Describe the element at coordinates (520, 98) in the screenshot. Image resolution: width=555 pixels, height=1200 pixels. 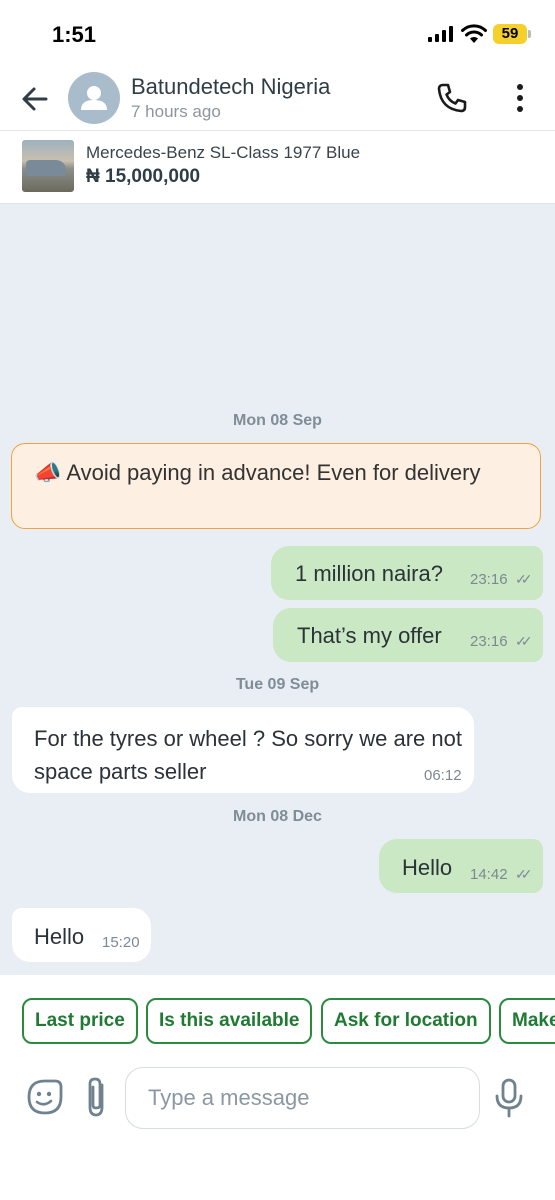
I see `more-options-icon` at that location.